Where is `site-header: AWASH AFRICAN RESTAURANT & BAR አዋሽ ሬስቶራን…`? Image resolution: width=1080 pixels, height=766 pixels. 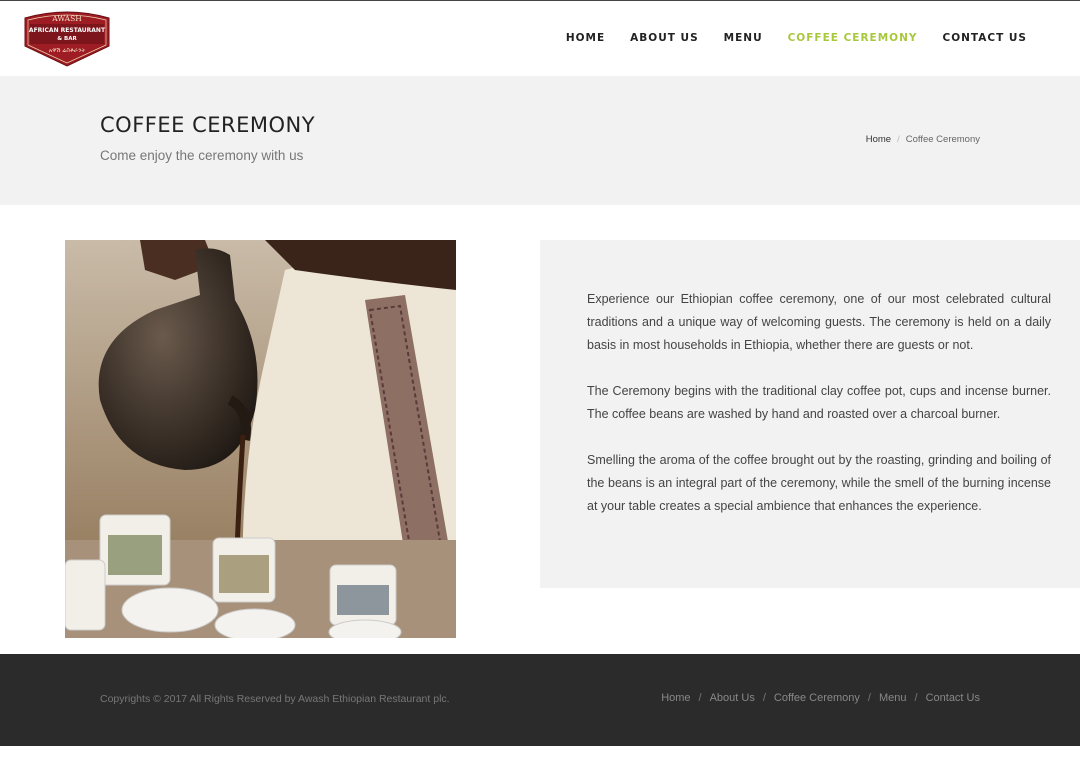 site-header: AWASH AFRICAN RESTAURANT & BAR አዋሽ ሬስቶራን… is located at coordinates (540, 38).